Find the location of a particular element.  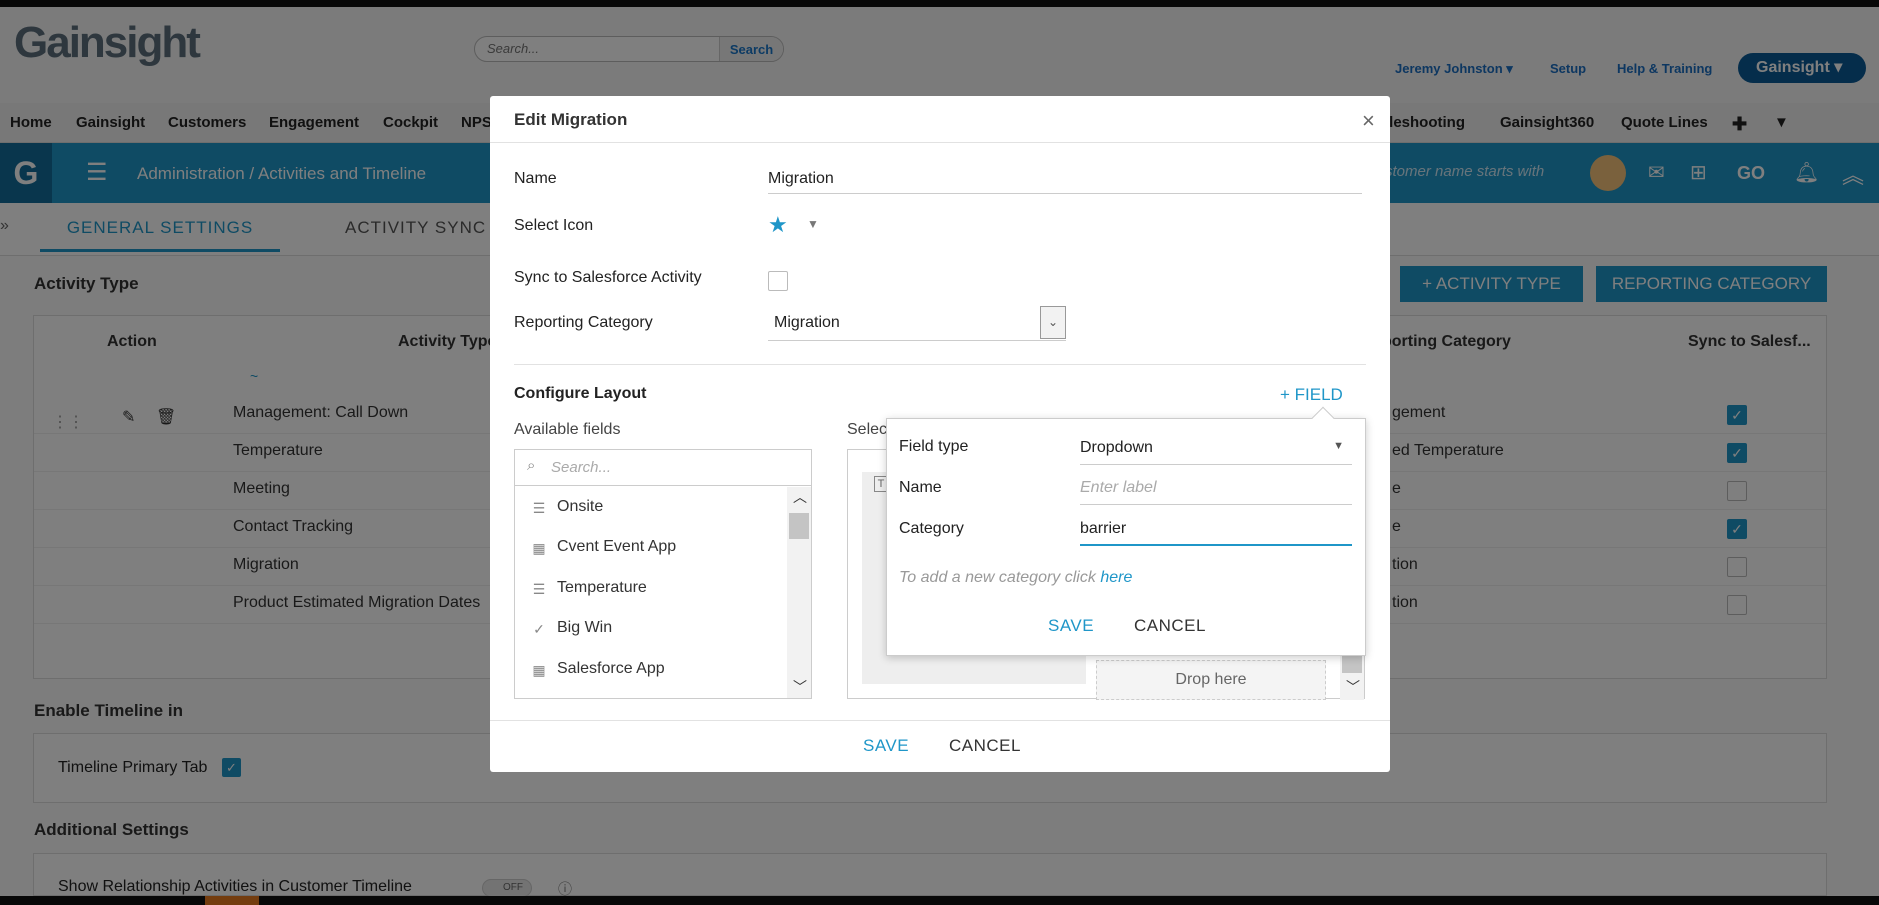

sync-salesforce-label: Sync to Salesforce Activity is located at coordinates (608, 277).